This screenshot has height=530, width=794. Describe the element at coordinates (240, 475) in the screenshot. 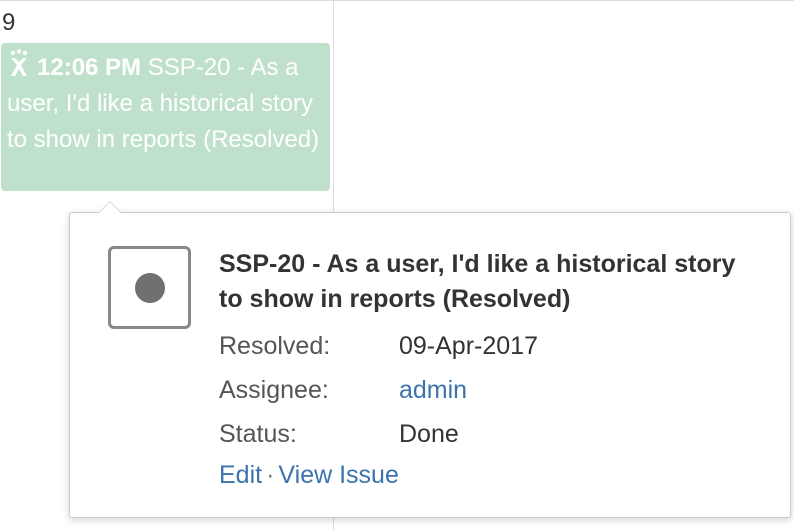

I see `edit-link: Edit` at that location.